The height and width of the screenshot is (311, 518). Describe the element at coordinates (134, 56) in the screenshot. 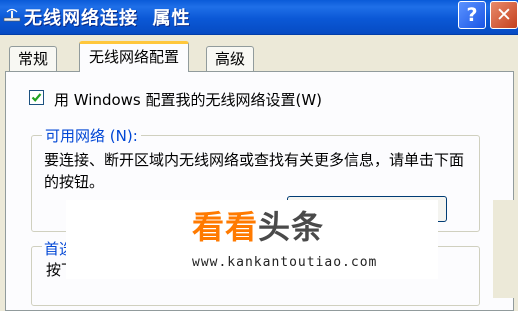

I see `tab-wireless-networks: 无线网络配置` at that location.